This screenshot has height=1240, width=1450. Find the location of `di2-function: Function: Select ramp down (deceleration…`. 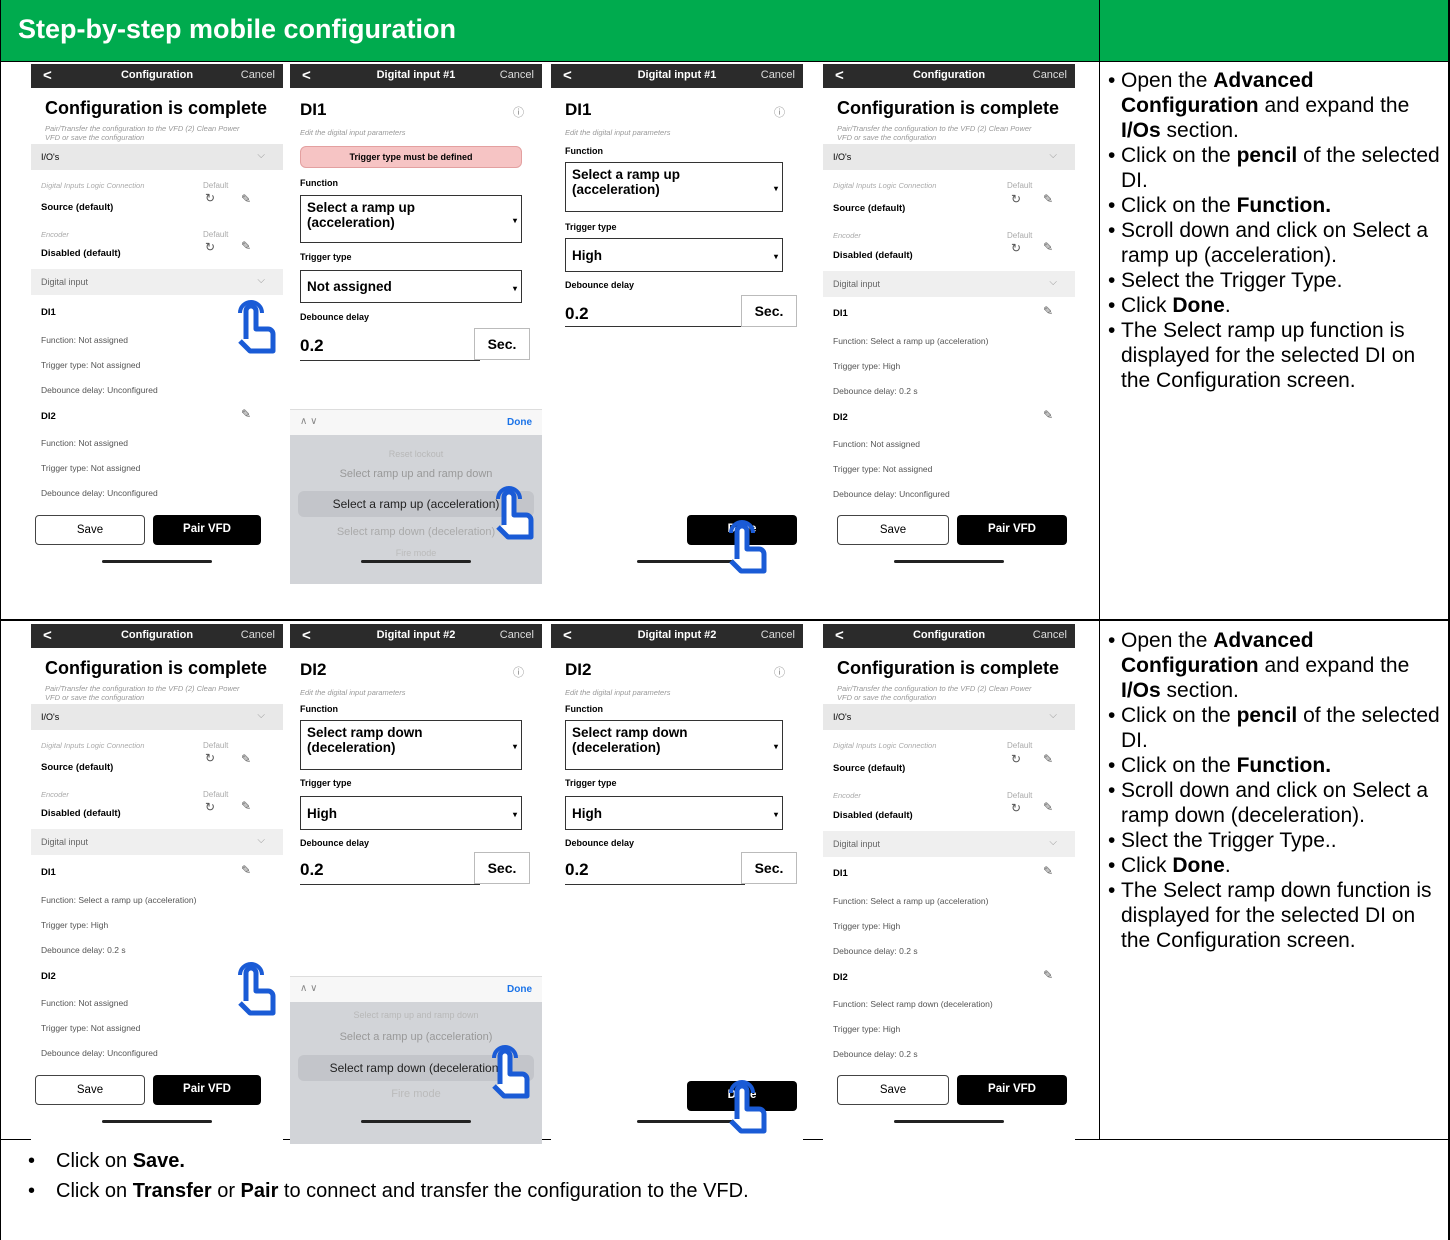

di2-function: Function: Select ramp down (deceleration… is located at coordinates (913, 1004).